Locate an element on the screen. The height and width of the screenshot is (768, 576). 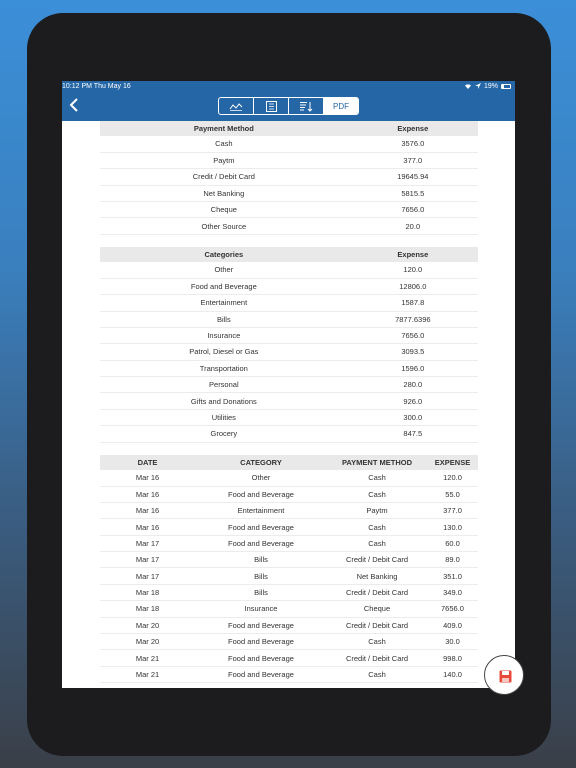
column-header: CATEGORY is located at coordinates (261, 462).